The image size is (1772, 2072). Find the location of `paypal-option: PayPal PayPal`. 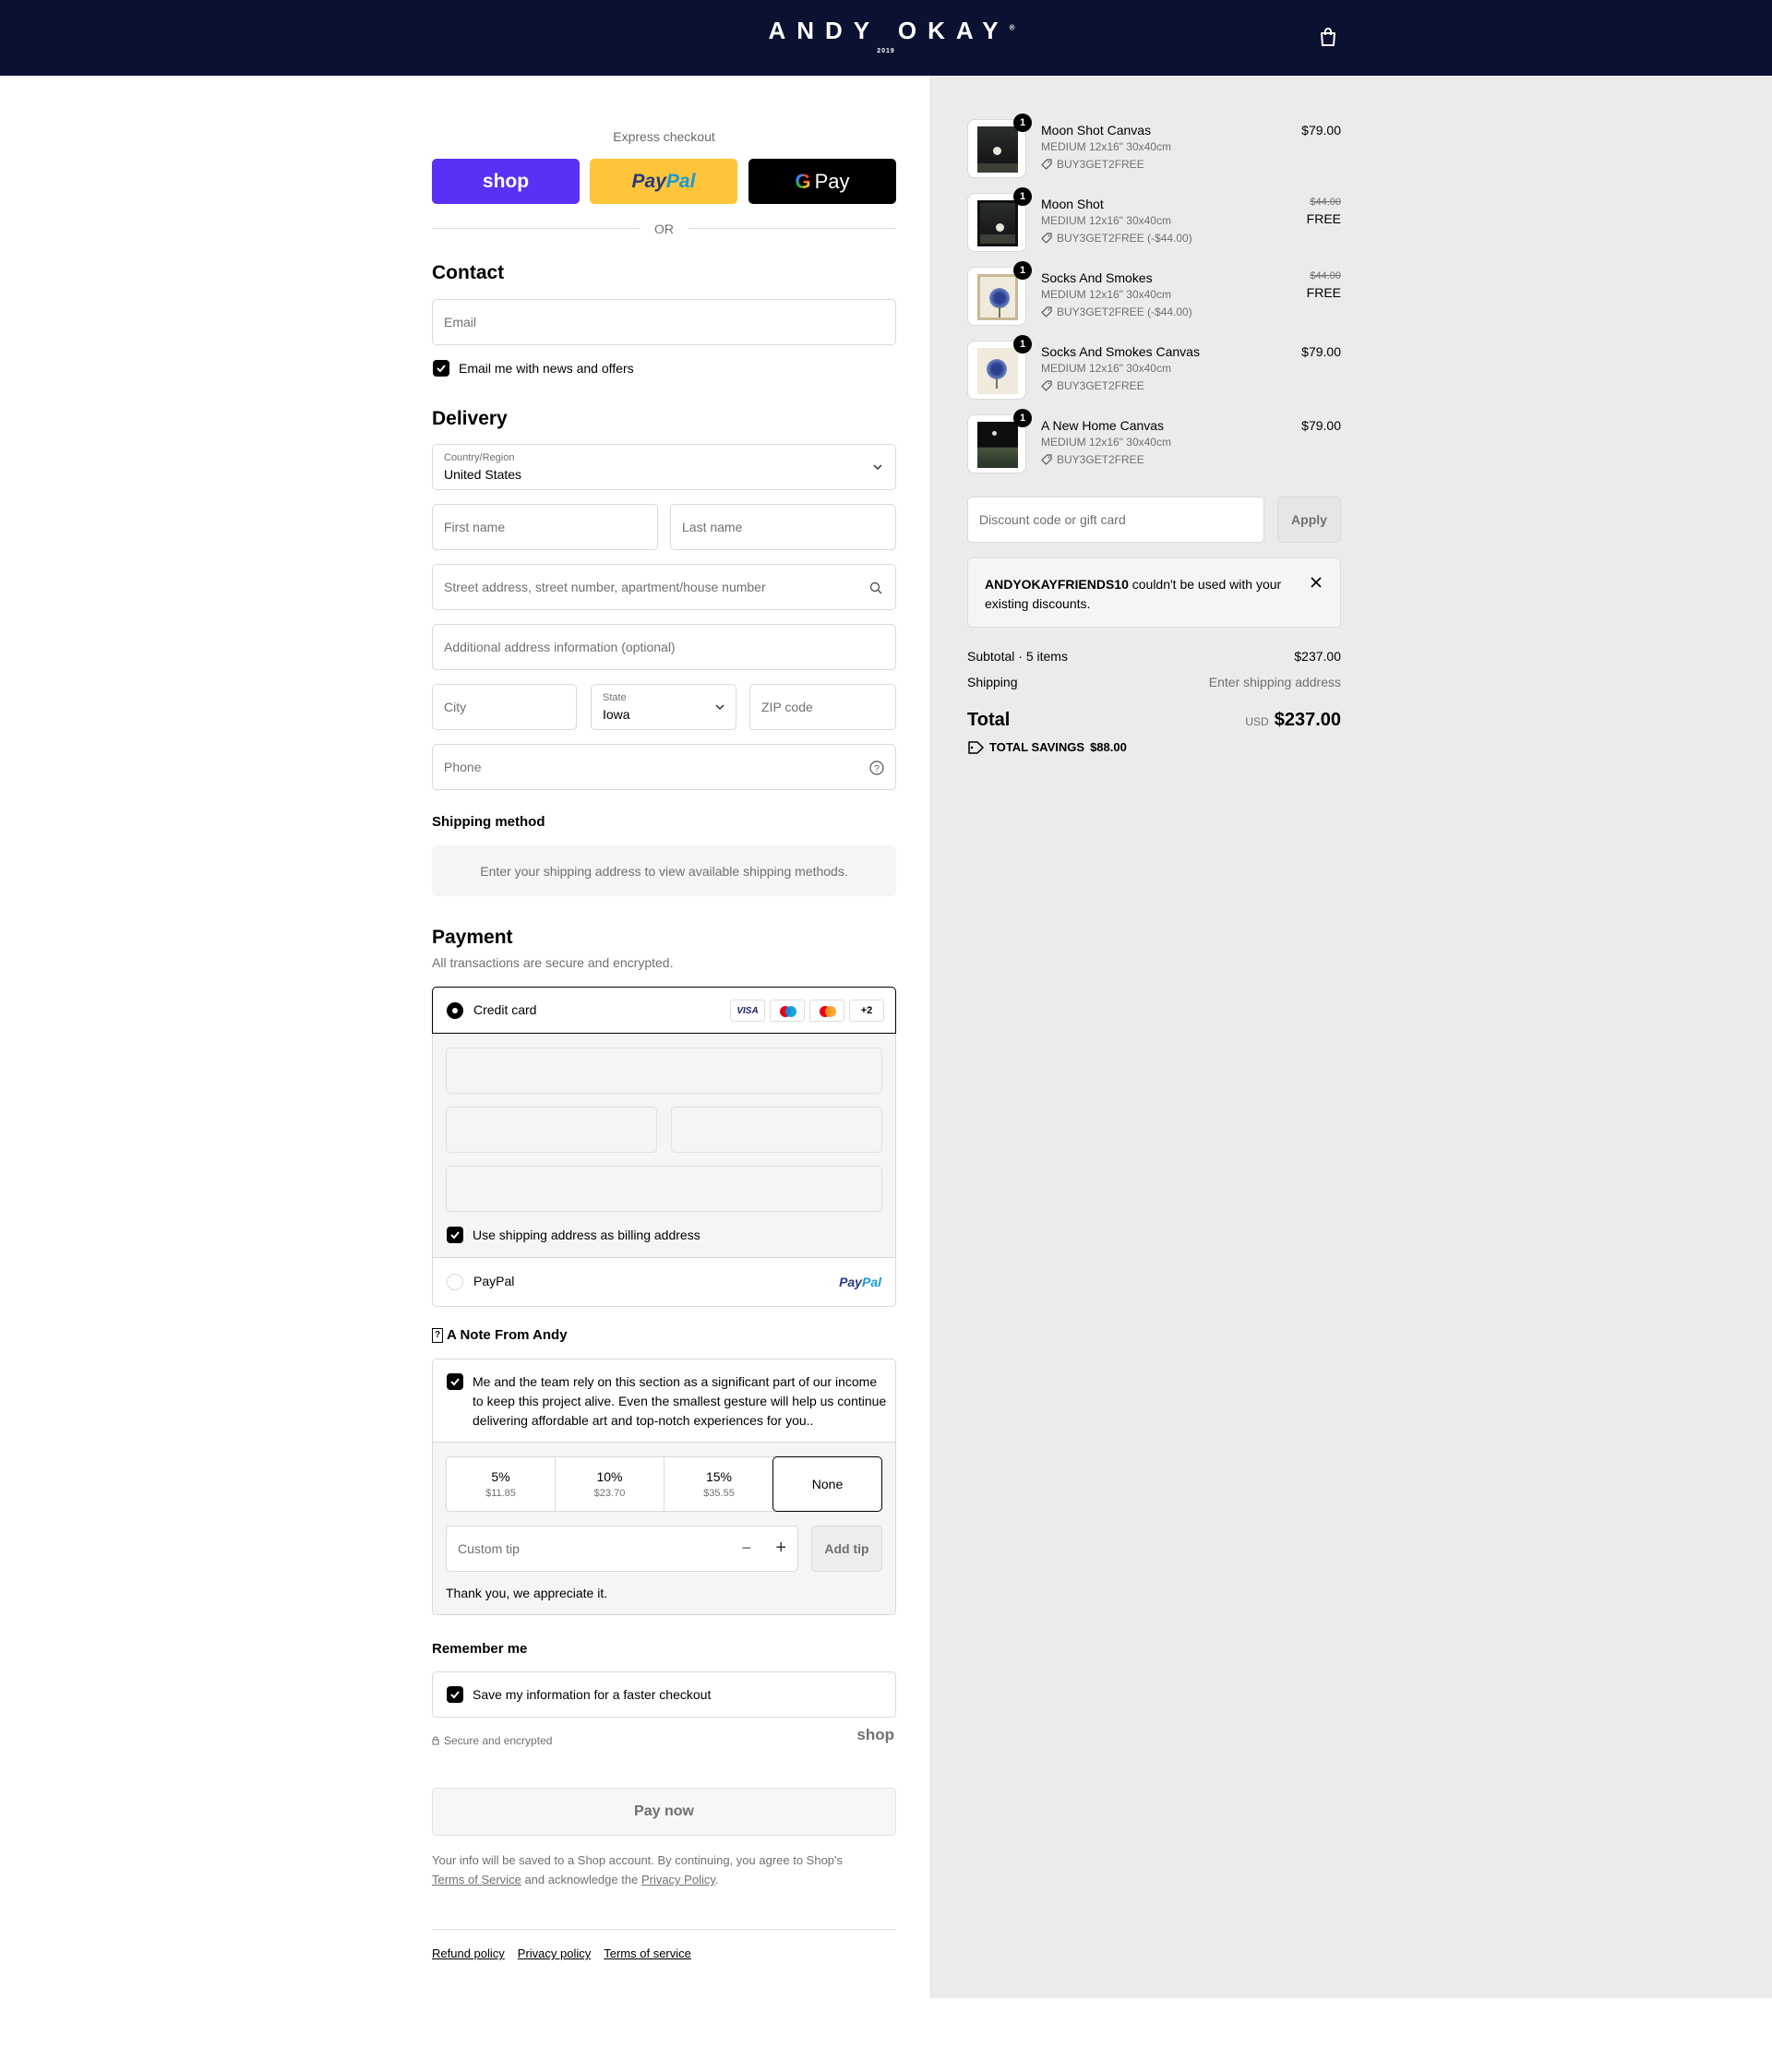

paypal-option: PayPal PayPal is located at coordinates (664, 1282).